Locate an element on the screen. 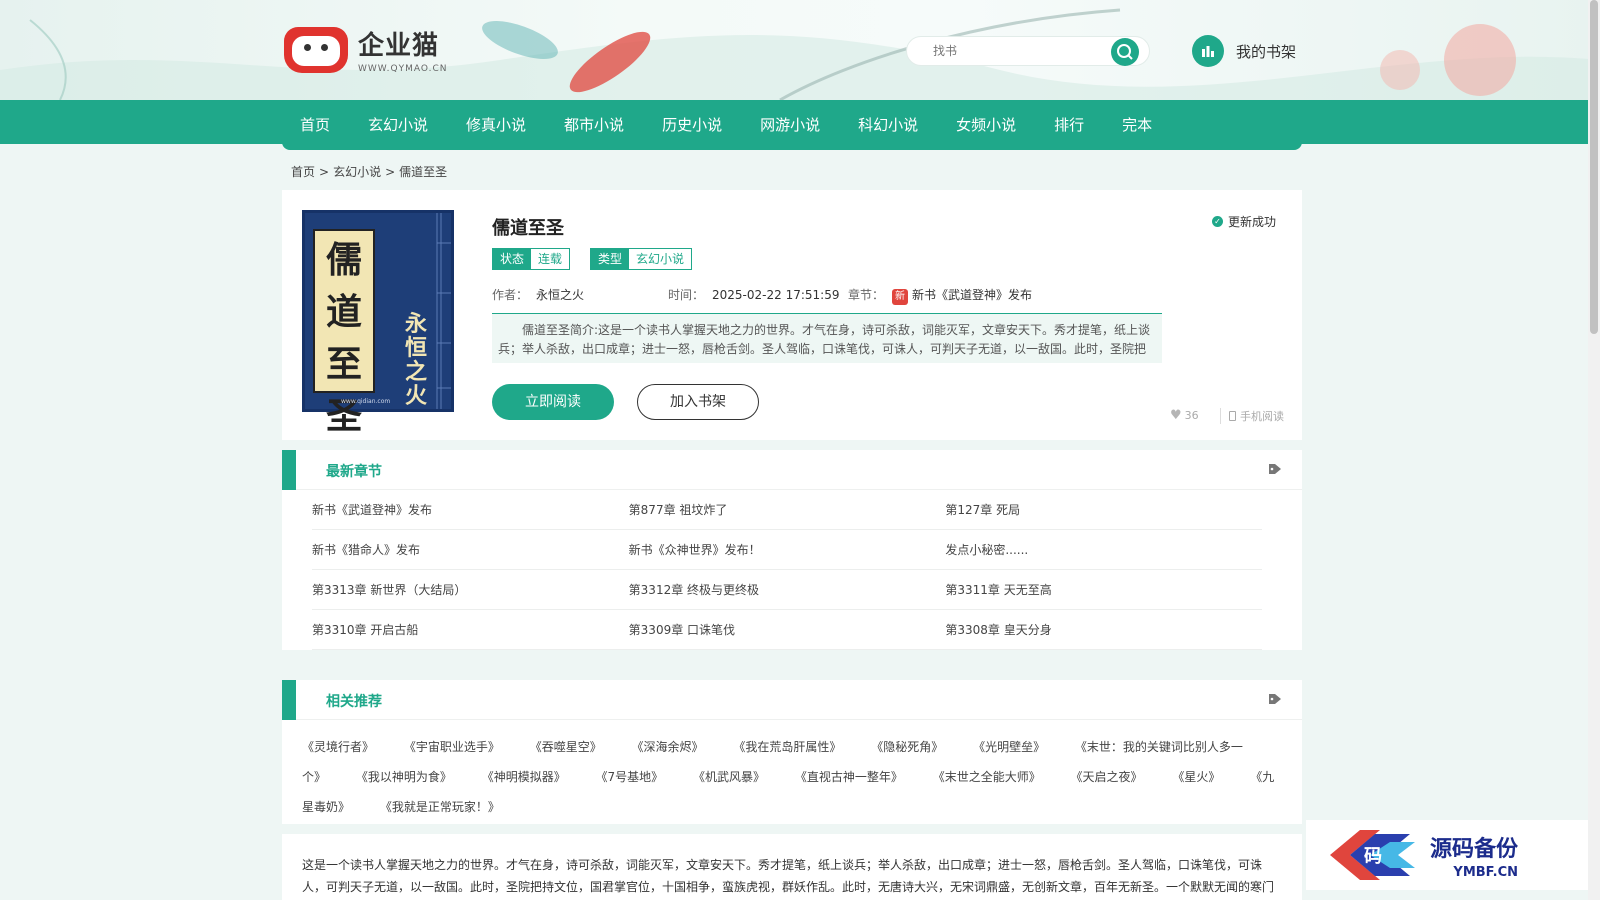 Image resolution: width=1600 pixels, height=900 pixels. mobile-read-link: 手机阅读 is located at coordinates (1252, 416).